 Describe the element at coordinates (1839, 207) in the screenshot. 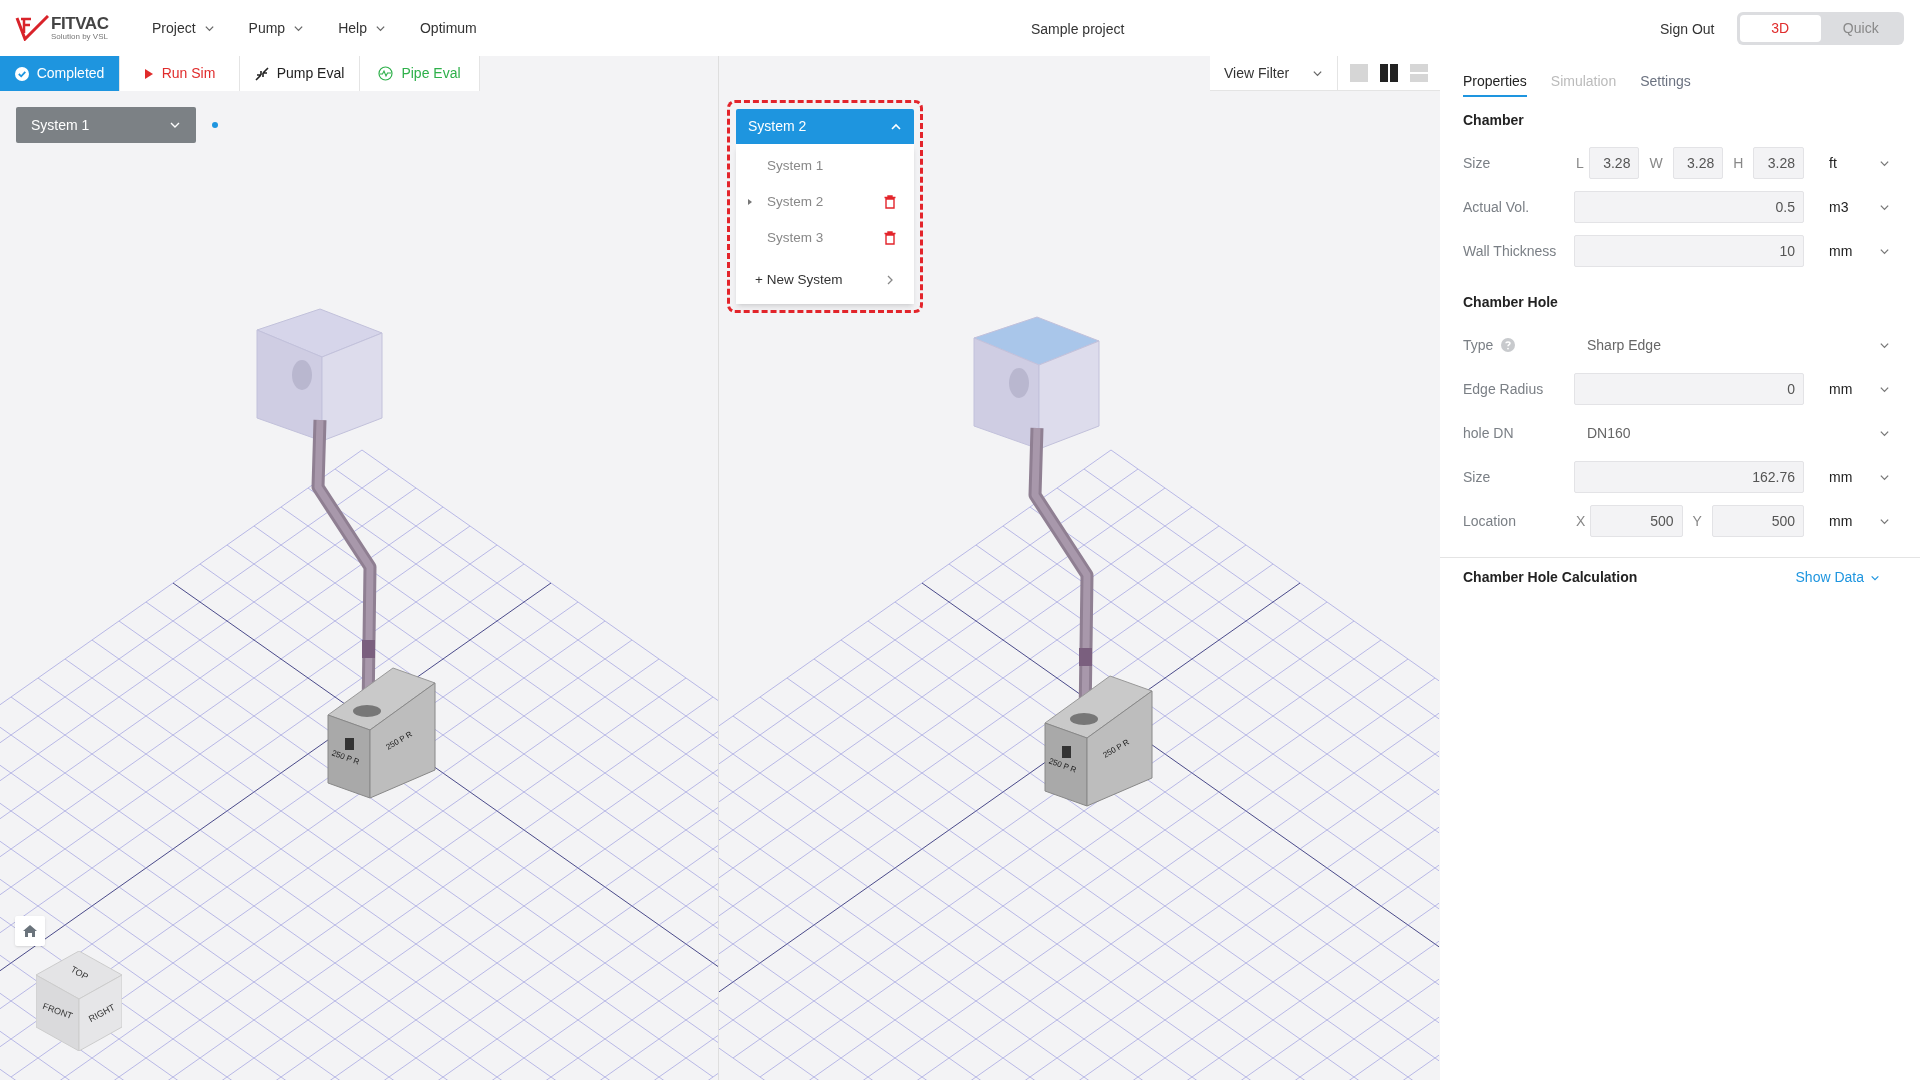

I see `unit-select: m3` at that location.